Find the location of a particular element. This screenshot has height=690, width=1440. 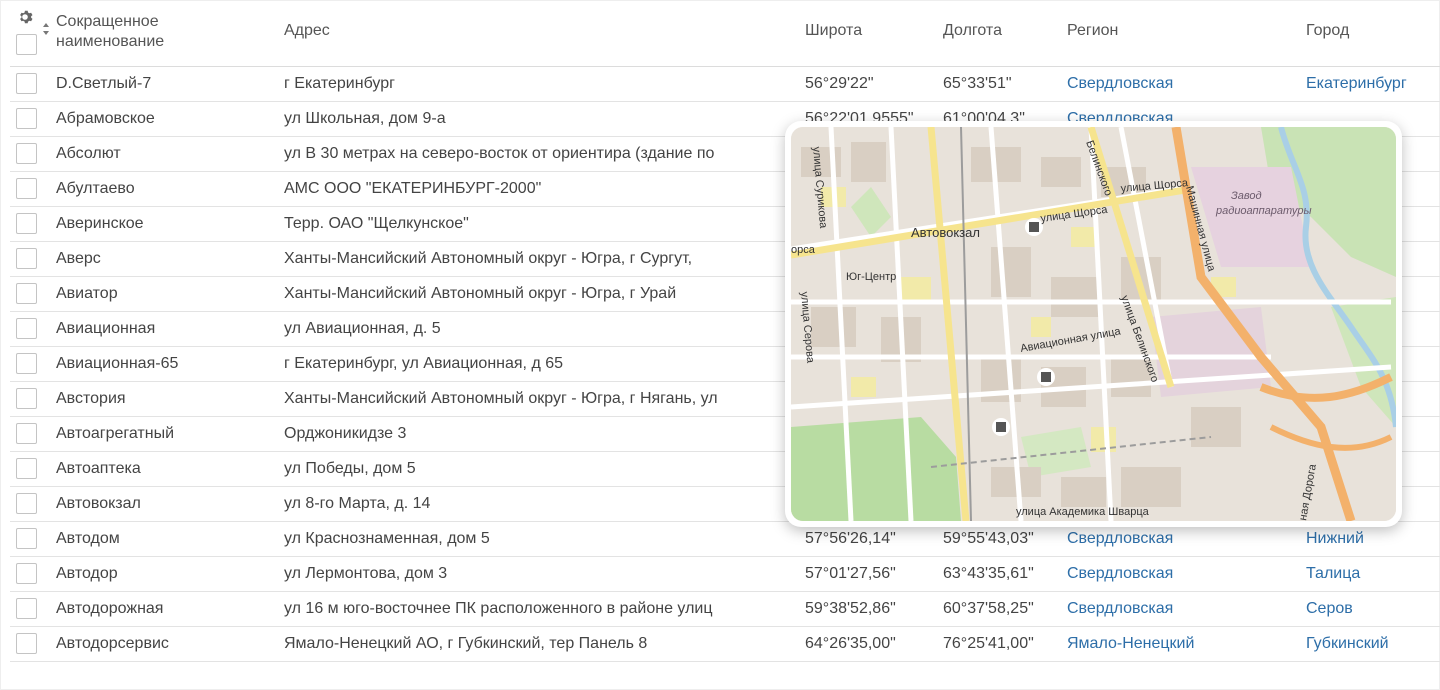

cell-latitude: 57°56'26,14" is located at coordinates (850, 538).